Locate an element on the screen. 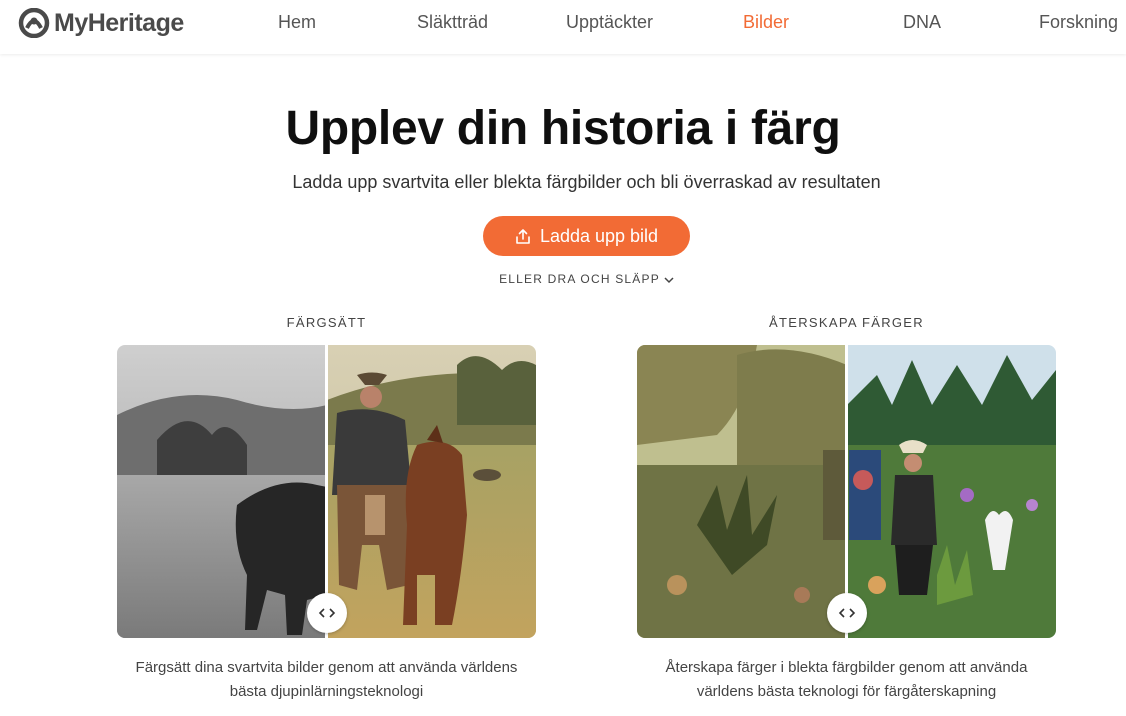  myheritage-logo-icon is located at coordinates (34, 23).